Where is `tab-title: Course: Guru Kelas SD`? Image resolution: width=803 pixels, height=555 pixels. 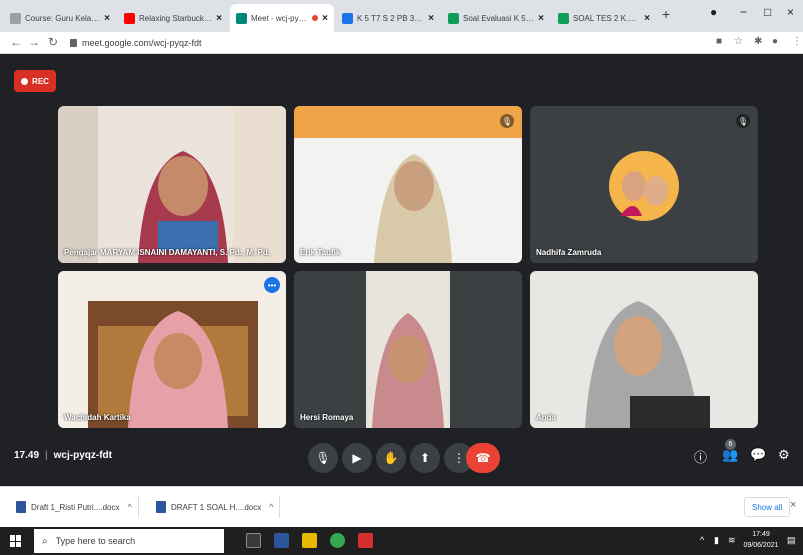 tab-title: Course: Guru Kelas SD is located at coordinates (62, 18).